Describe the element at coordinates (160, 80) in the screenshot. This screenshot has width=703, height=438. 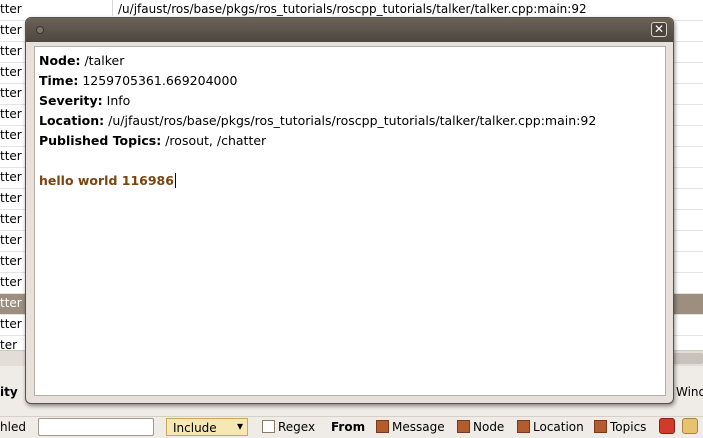
I see `time-value: 1259705361.669204000` at that location.